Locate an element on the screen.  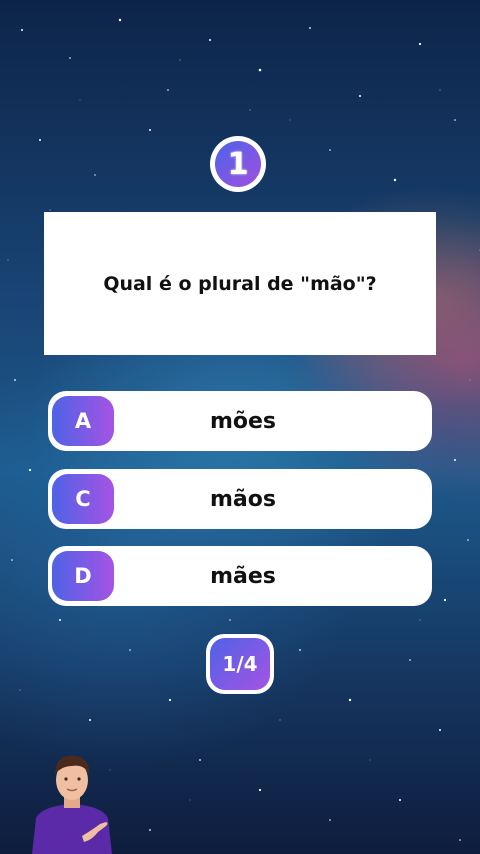
option-c: C mãos is located at coordinates (240, 499).